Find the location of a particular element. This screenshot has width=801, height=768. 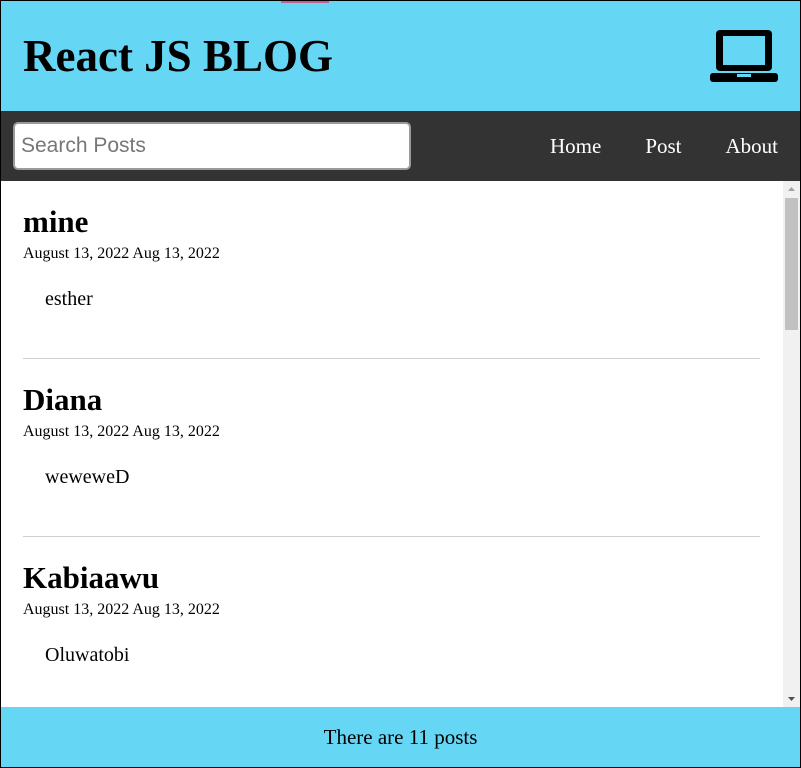

post-count-text: There are 11 posts is located at coordinates (400, 736).